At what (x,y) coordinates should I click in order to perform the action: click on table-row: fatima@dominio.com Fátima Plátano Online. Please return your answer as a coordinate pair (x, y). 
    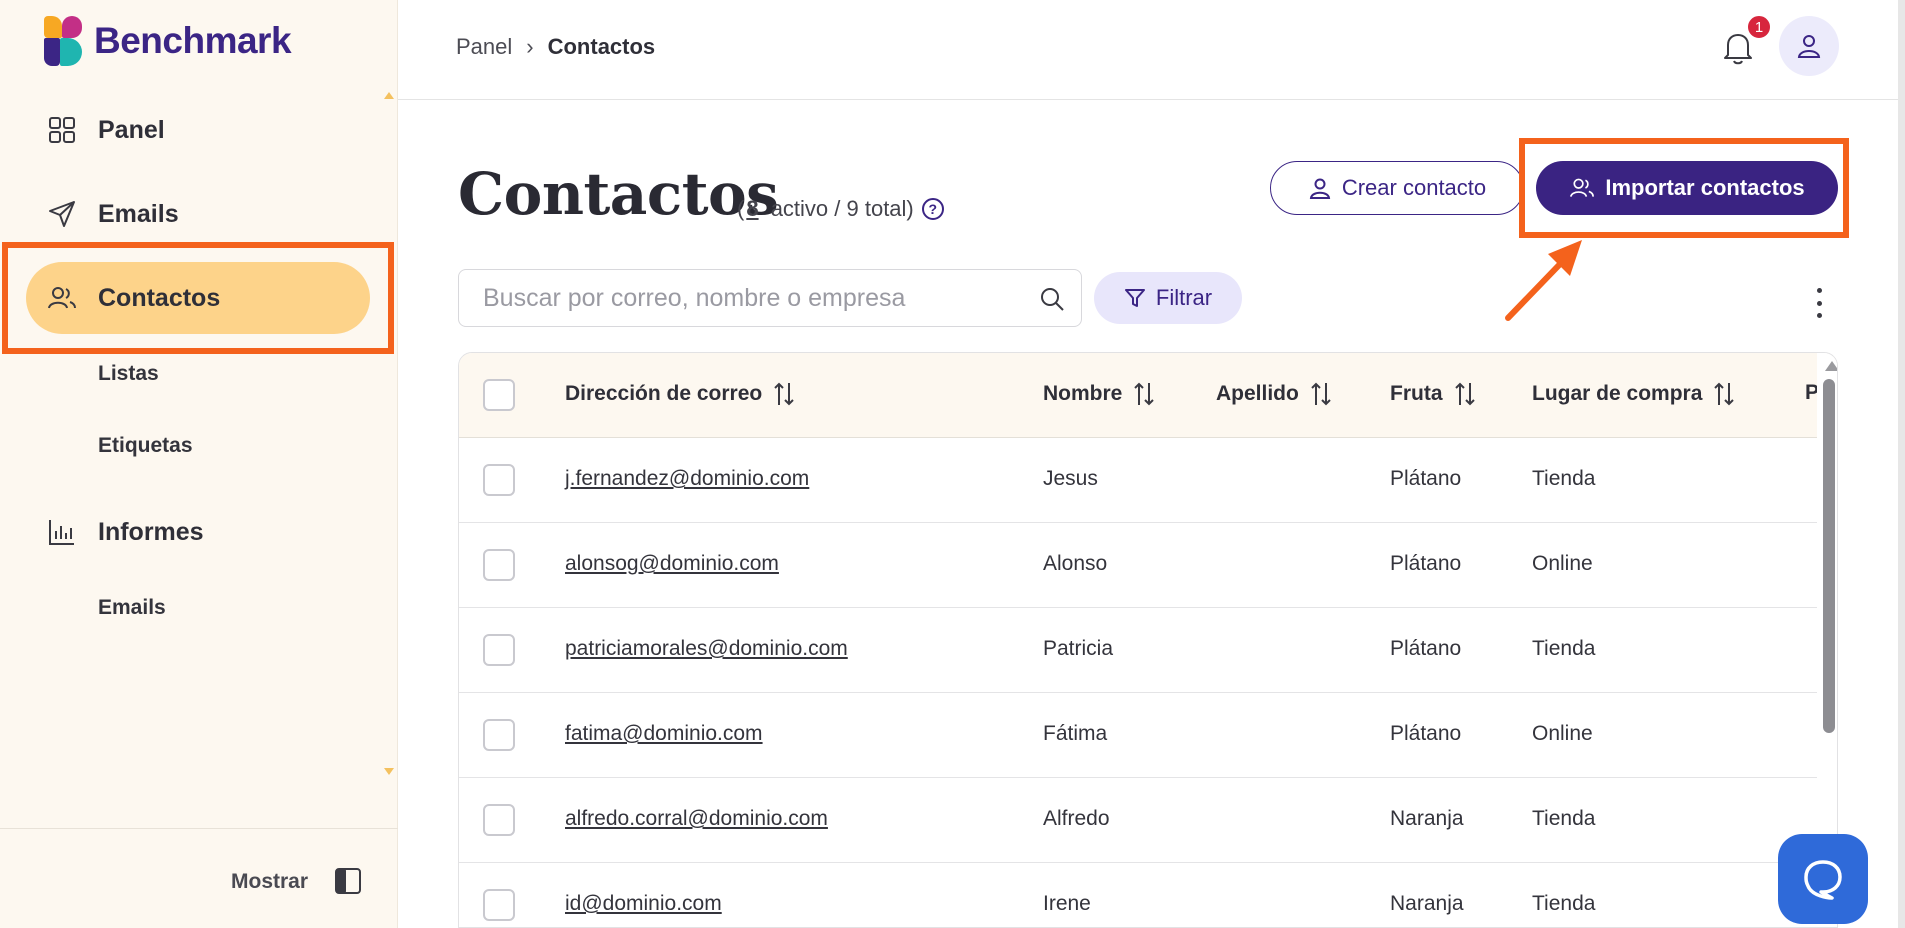
    Looking at the image, I should click on (1138, 735).